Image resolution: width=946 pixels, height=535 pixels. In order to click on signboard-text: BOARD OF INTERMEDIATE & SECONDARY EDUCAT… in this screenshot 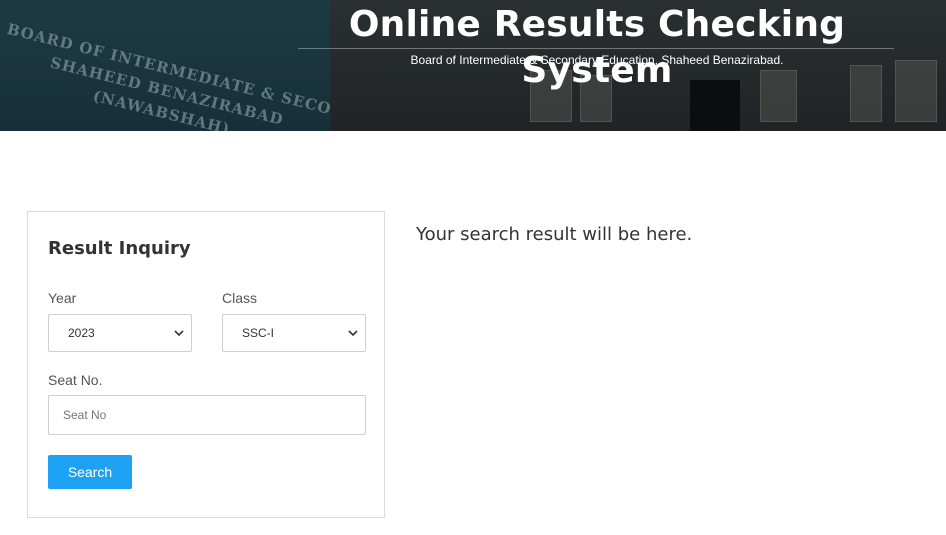, I will do `click(257, 74)`.